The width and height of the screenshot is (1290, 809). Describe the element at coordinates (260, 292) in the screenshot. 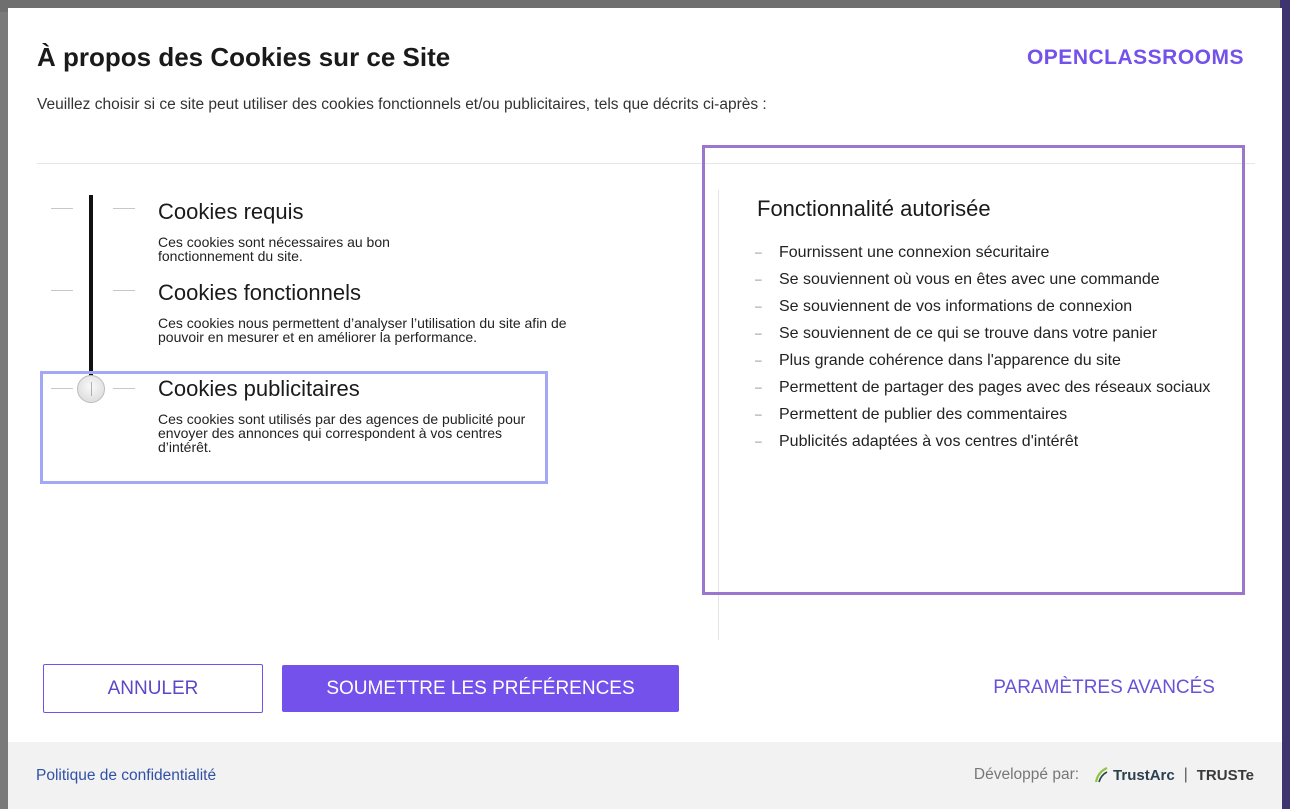

I see `option-title: Cookies fonctionnels` at that location.